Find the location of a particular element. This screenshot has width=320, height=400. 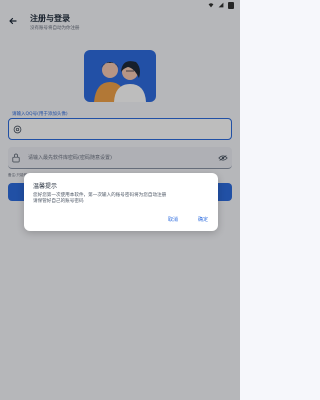

dialog-cancel-button: 取消 is located at coordinates (173, 219).